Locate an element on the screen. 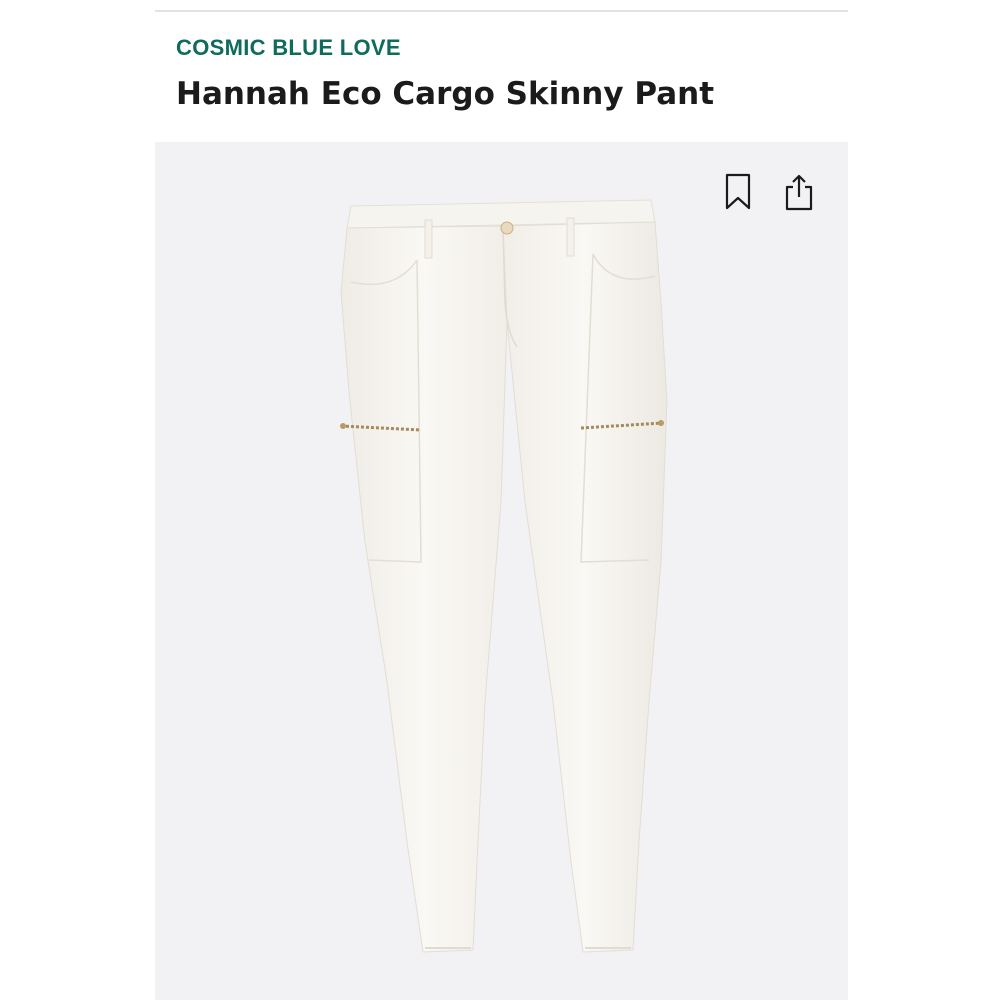 Image resolution: width=1000 pixels, height=1000 pixels. bookmark-button is located at coordinates (738, 192).